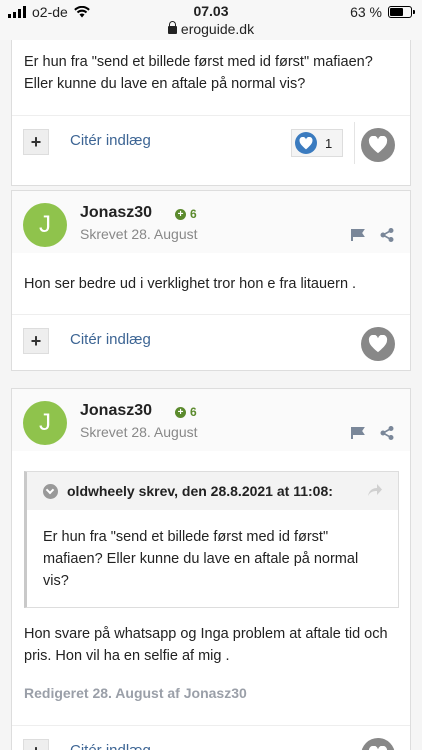 This screenshot has width=422, height=750. I want to click on edited-note: Redigeret 28. August af Jonasz30, so click(135, 693).